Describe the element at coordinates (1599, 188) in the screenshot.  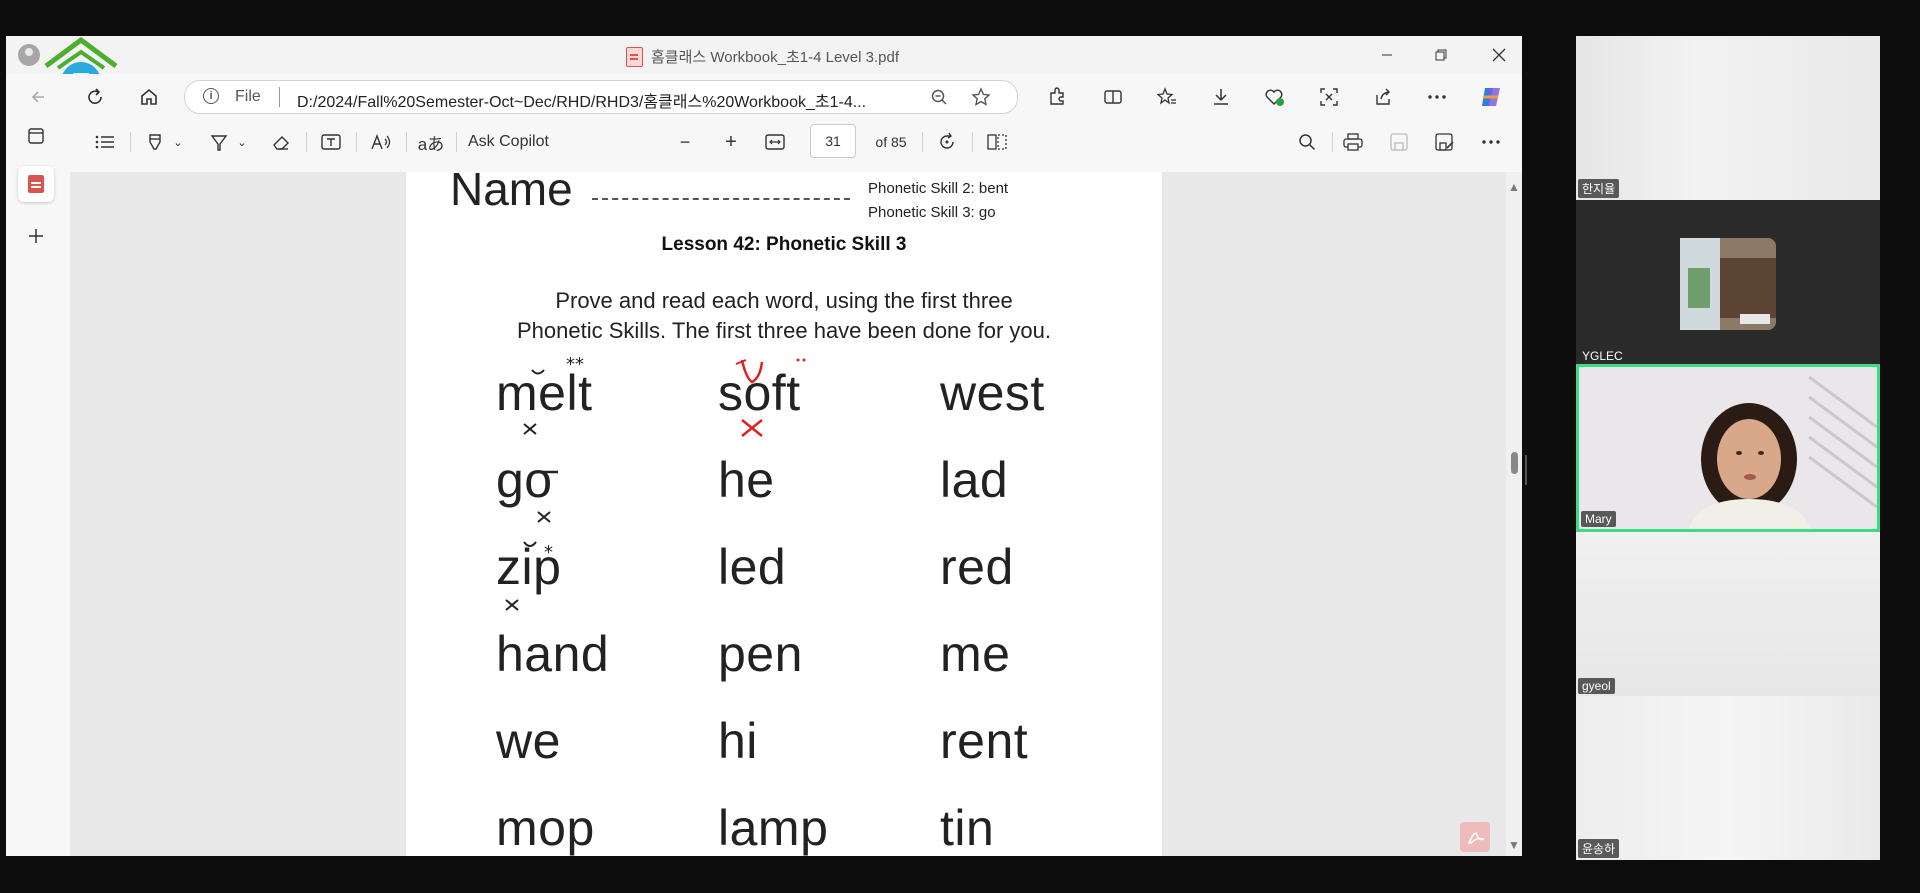
I see `participant-name: 한지율` at that location.